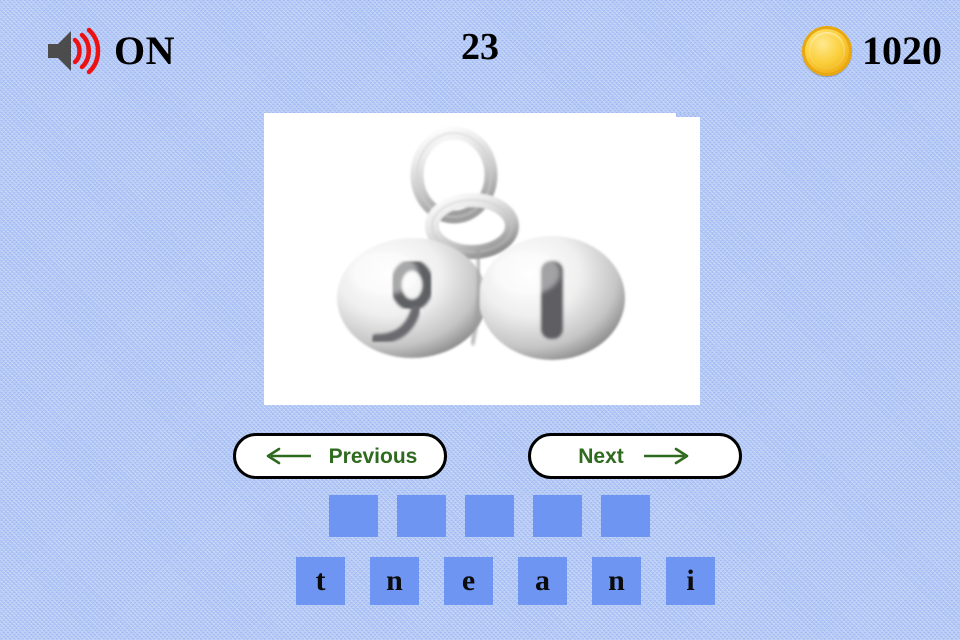 This screenshot has height=640, width=960. What do you see at coordinates (288, 456) in the screenshot?
I see `arrow-left-icon` at bounding box center [288, 456].